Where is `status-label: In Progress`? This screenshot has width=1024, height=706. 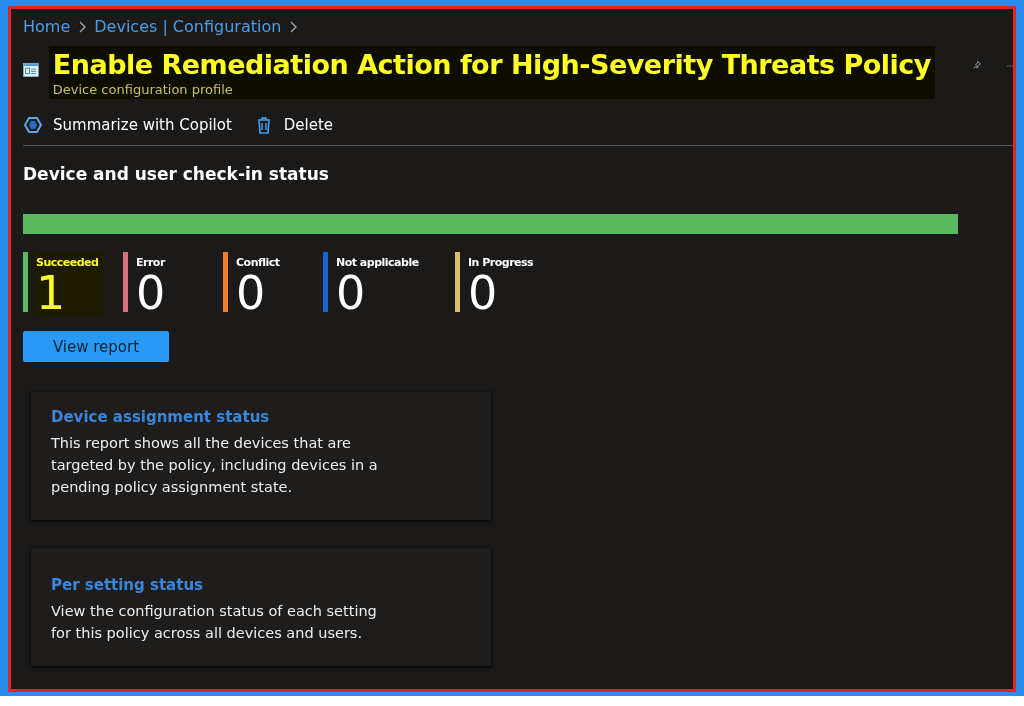 status-label: In Progress is located at coordinates (501, 262).